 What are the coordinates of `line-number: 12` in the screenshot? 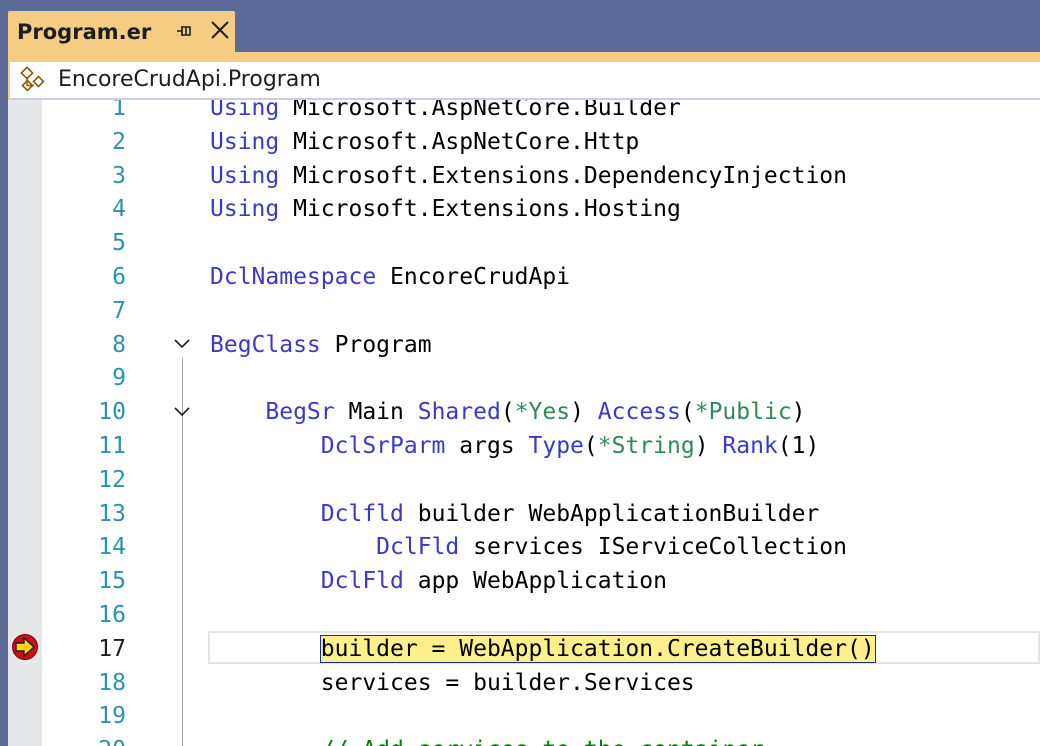 It's located at (112, 479).